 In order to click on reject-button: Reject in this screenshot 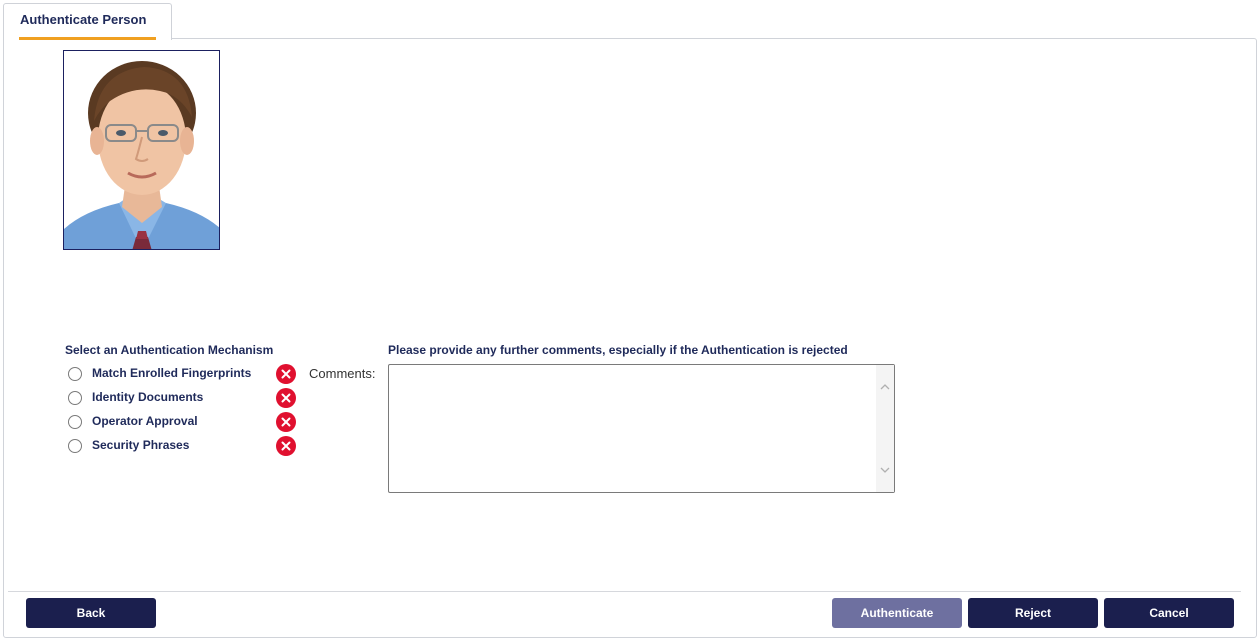, I will do `click(1033, 613)`.